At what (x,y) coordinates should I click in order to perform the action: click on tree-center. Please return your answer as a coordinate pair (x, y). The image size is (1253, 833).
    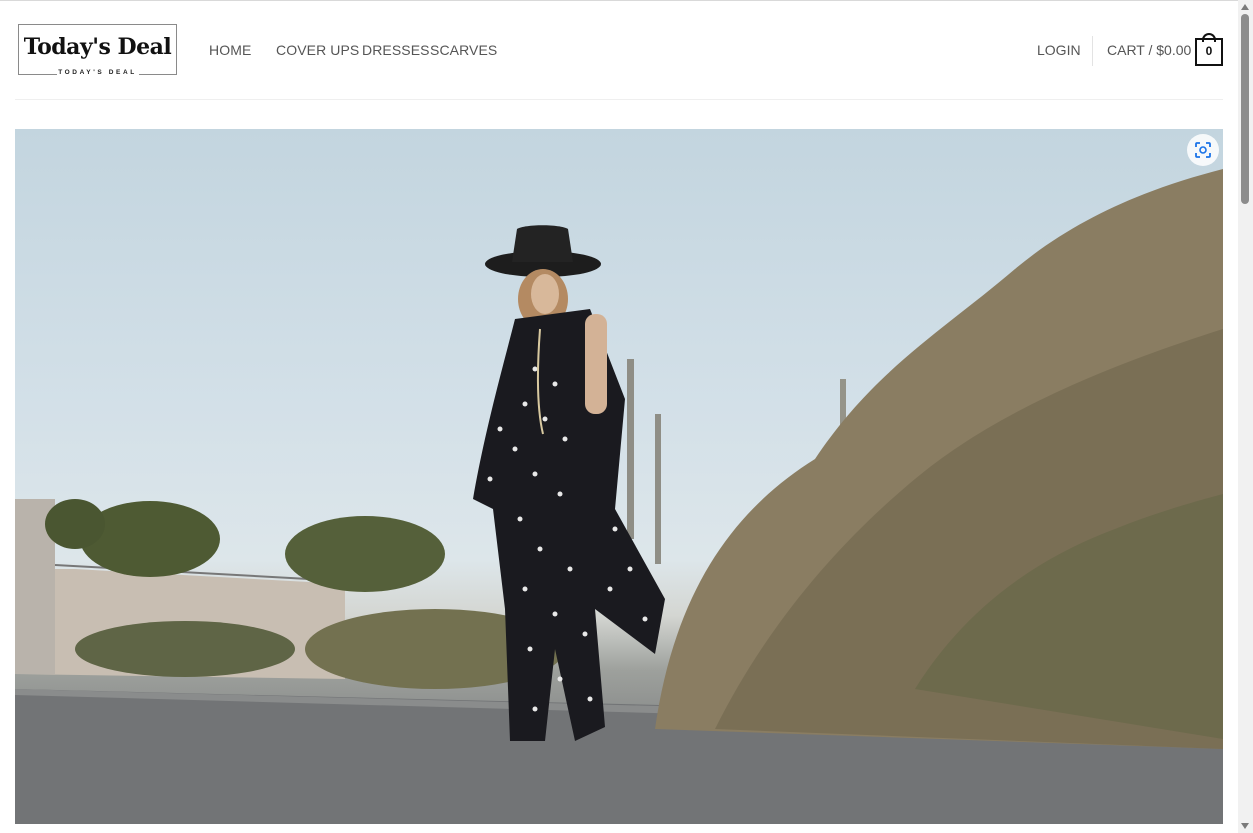
    Looking at the image, I should click on (365, 554).